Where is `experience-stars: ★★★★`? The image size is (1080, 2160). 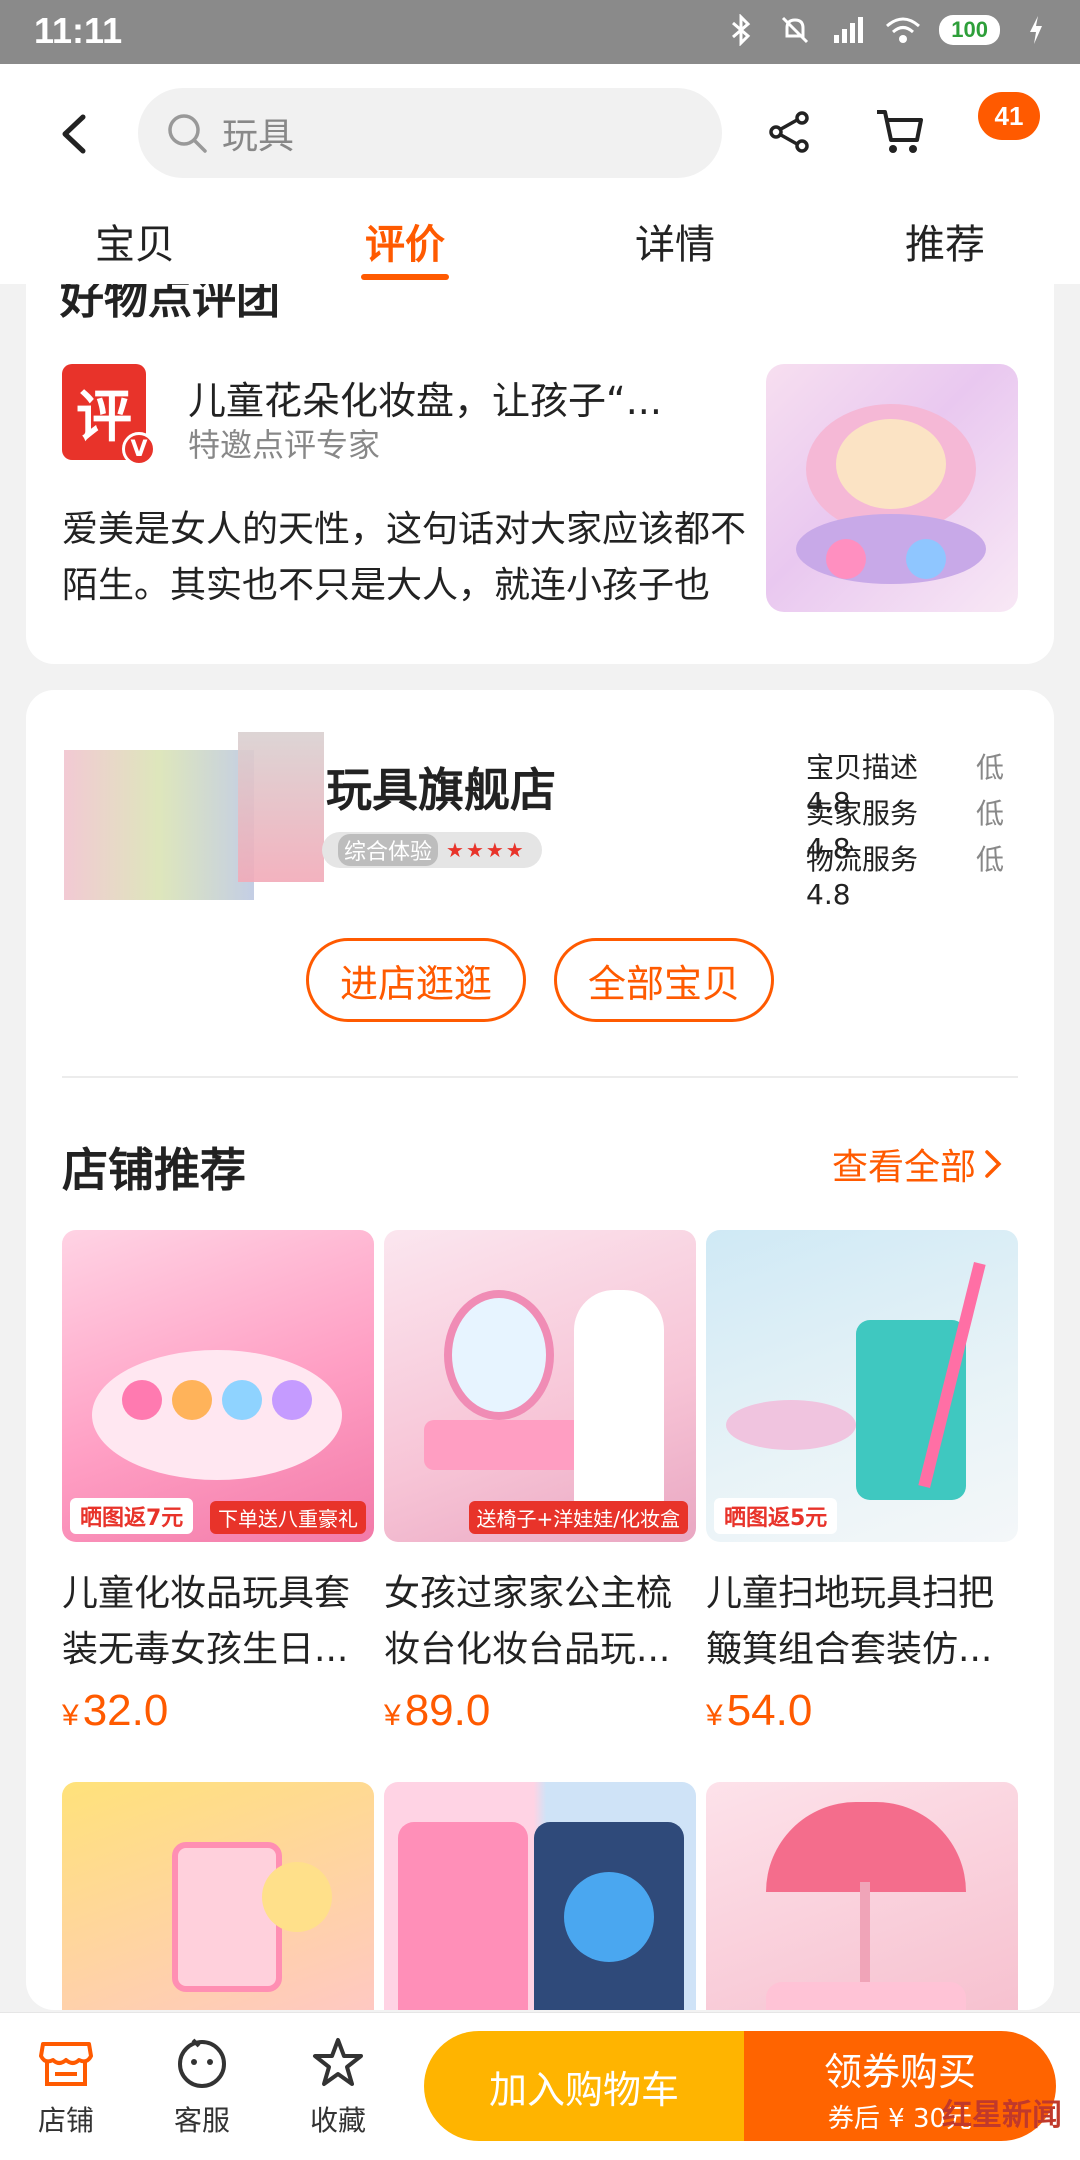
experience-stars: ★★★★ is located at coordinates (486, 850).